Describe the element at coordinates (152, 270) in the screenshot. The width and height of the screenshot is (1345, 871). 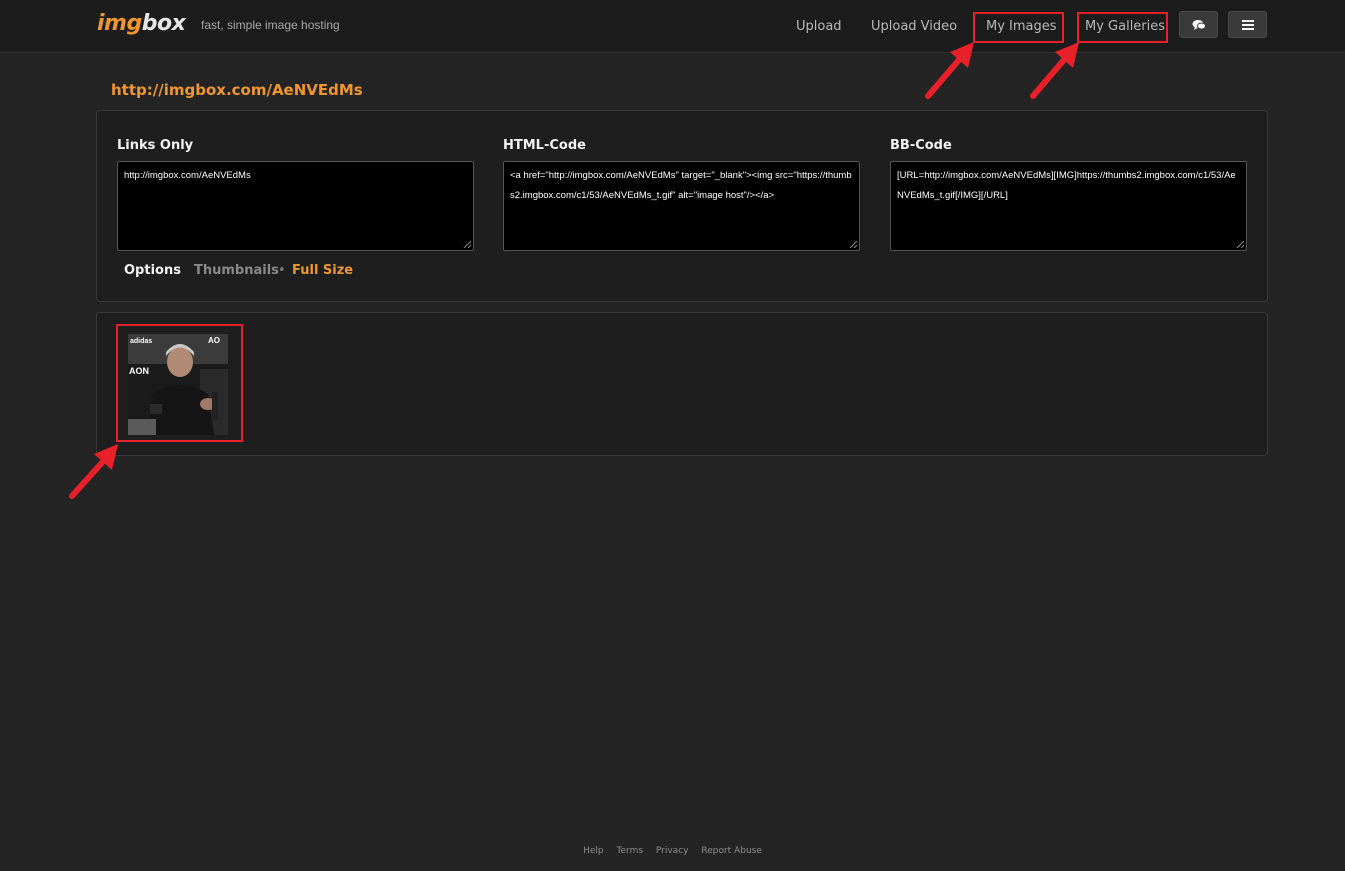
I see `options-label: Options` at that location.